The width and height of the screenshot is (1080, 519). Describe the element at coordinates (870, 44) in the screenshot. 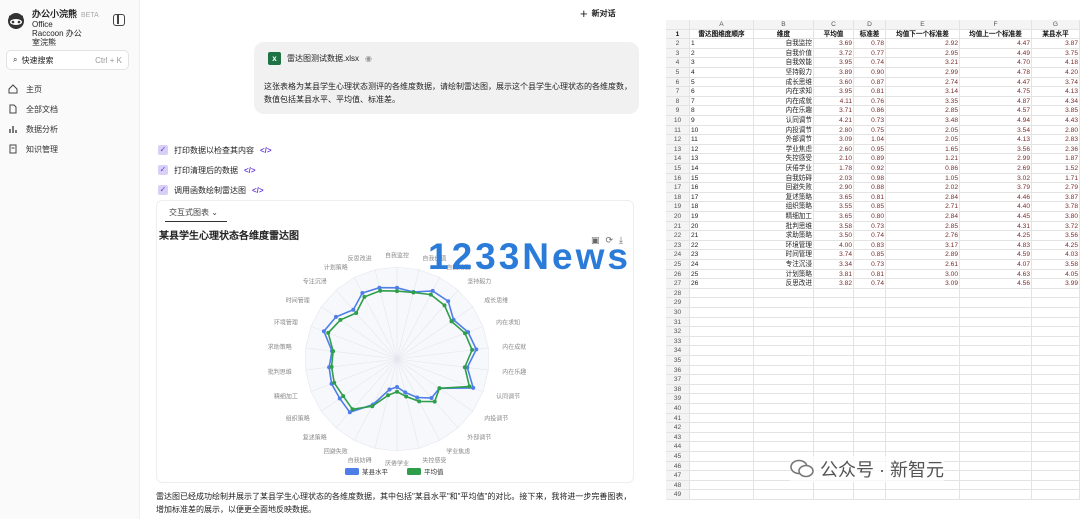

I see `sheet-cell: 0.78` at that location.